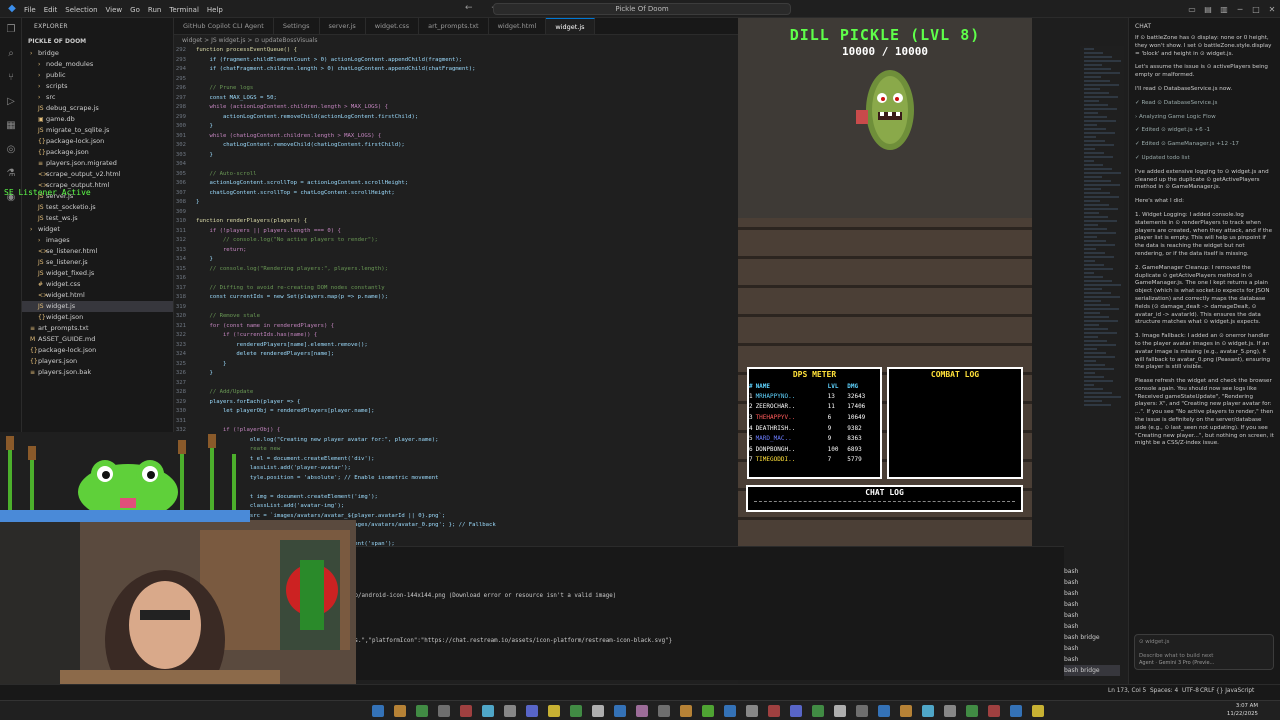 This screenshot has height=720, width=1280. What do you see at coordinates (97, 108) in the screenshot?
I see `file-tree-item: JS debug_scrape.js` at bounding box center [97, 108].